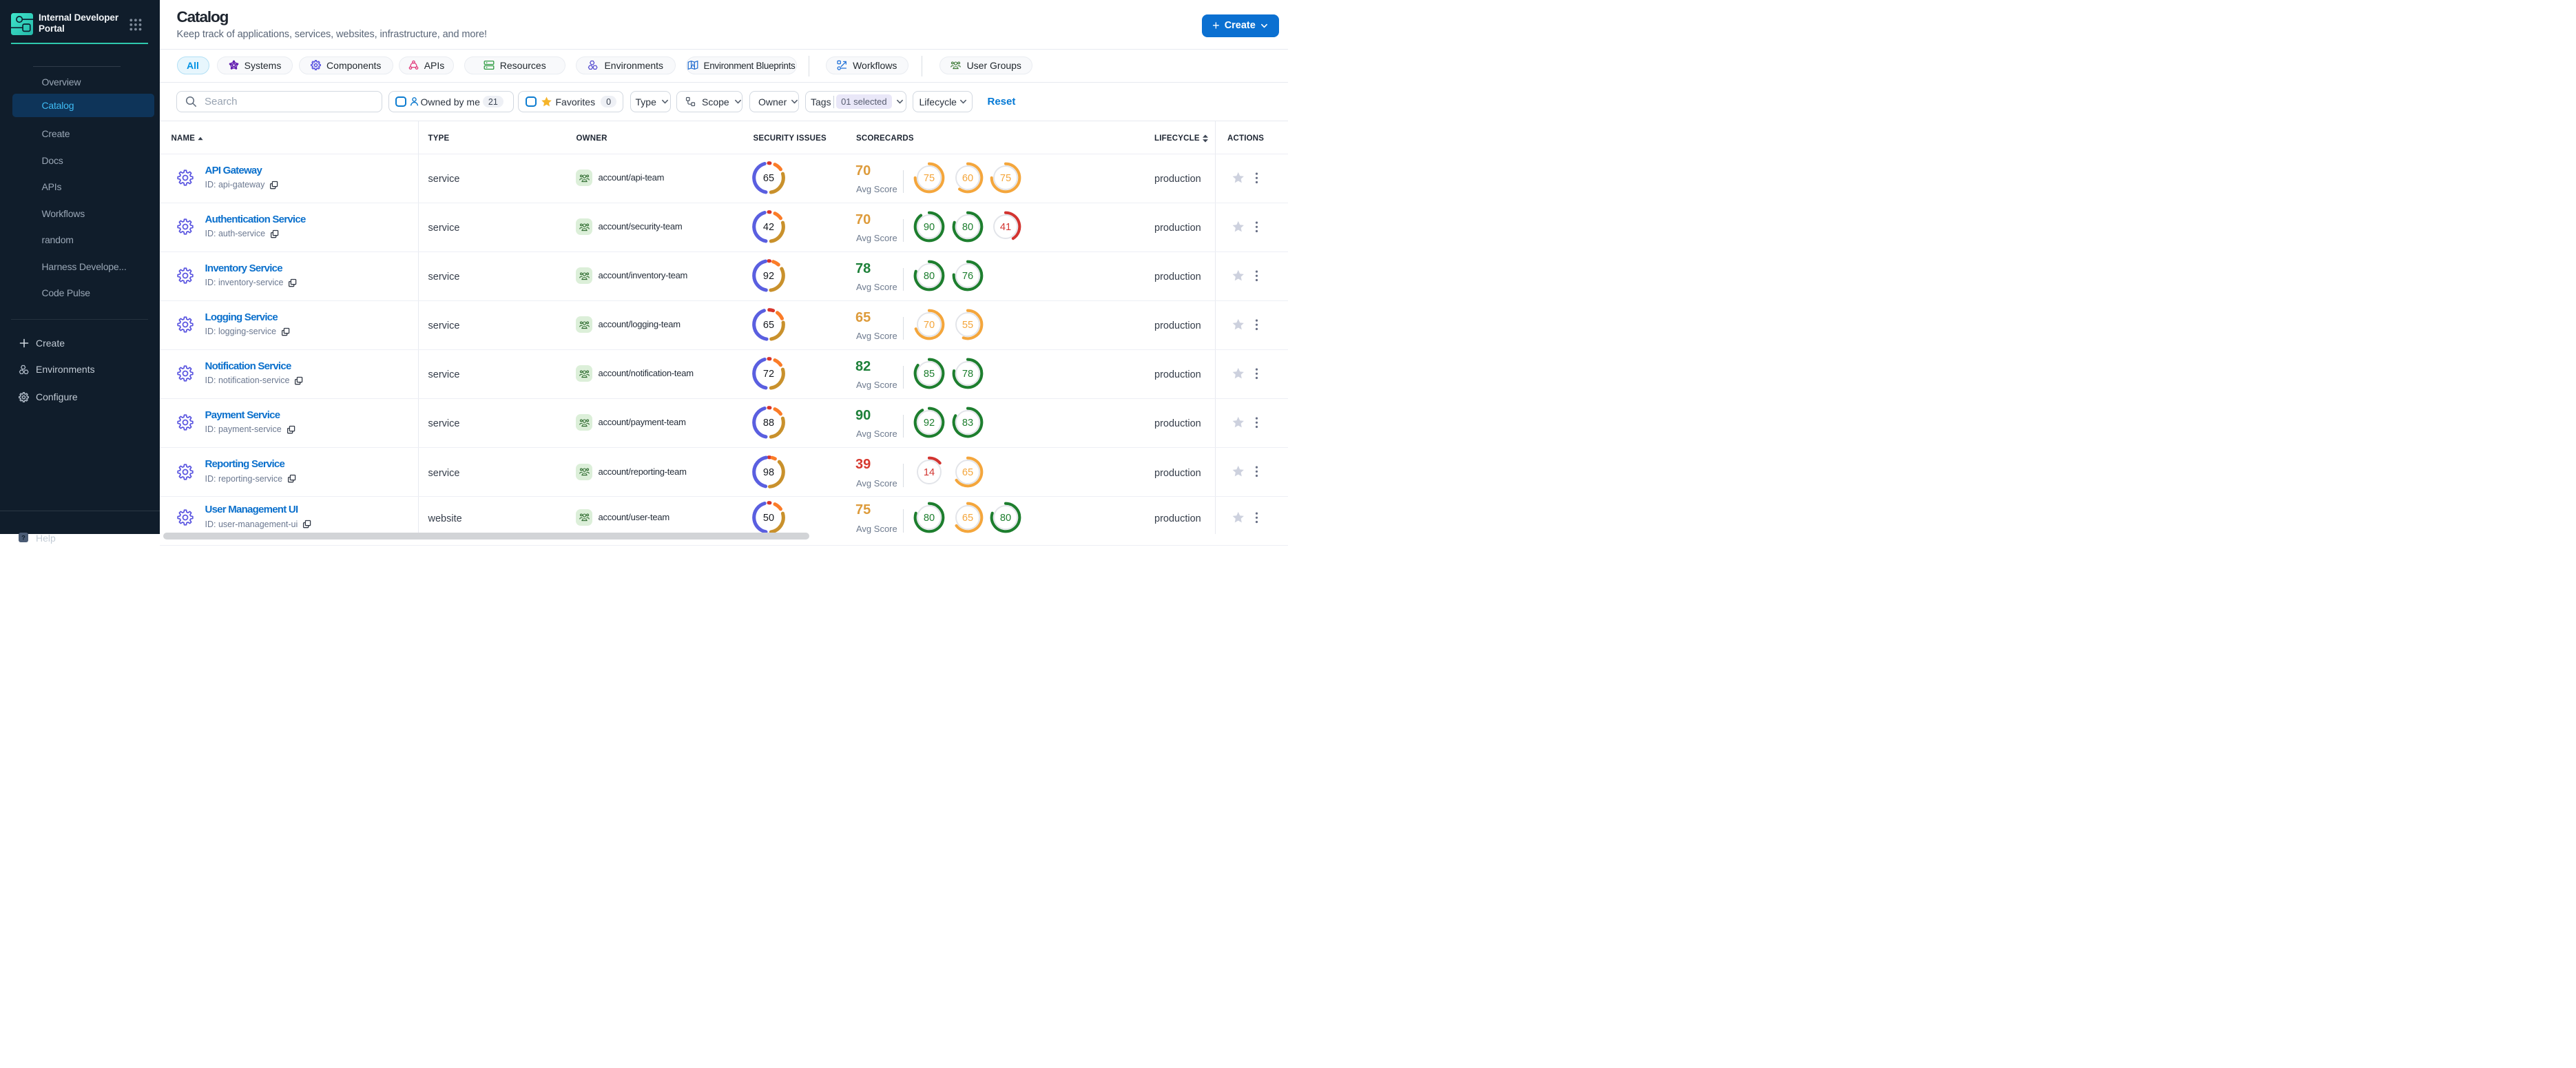 Image resolution: width=2576 pixels, height=1068 pixels. Describe the element at coordinates (929, 228) in the screenshot. I see `svg-text: 90` at that location.